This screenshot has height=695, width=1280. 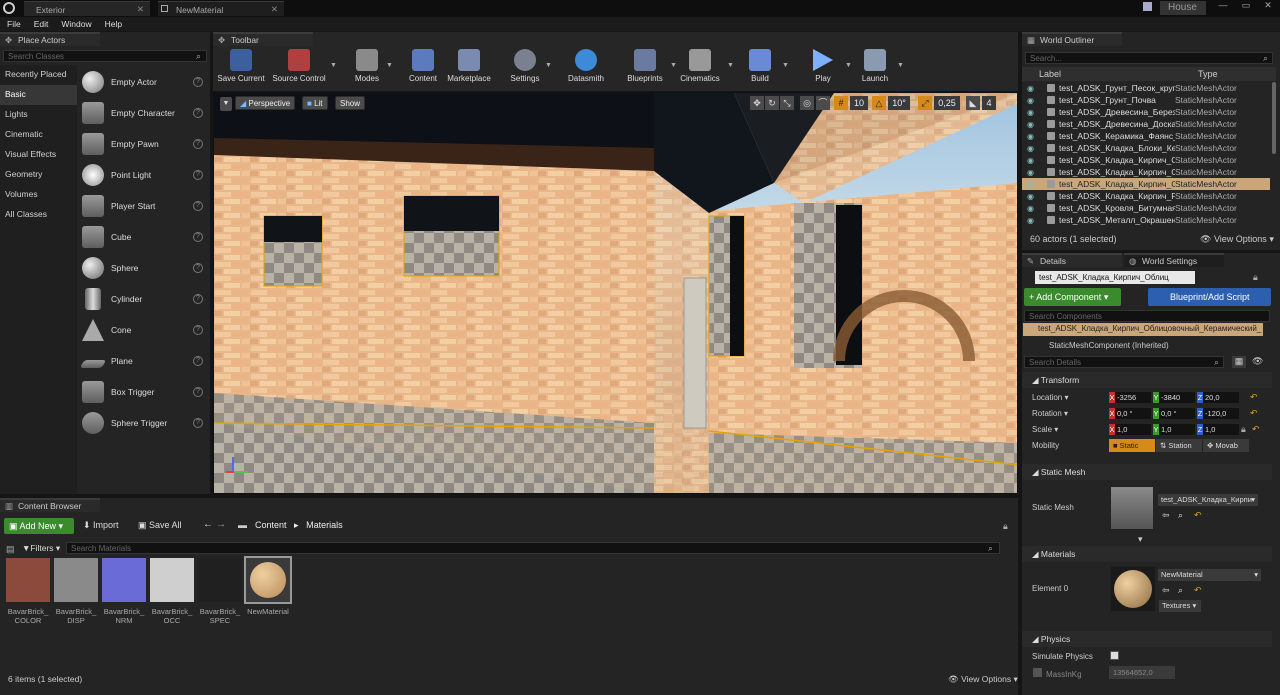 What do you see at coordinates (879, 103) in the screenshot?
I see `rotation-snap-icon: △` at bounding box center [879, 103].